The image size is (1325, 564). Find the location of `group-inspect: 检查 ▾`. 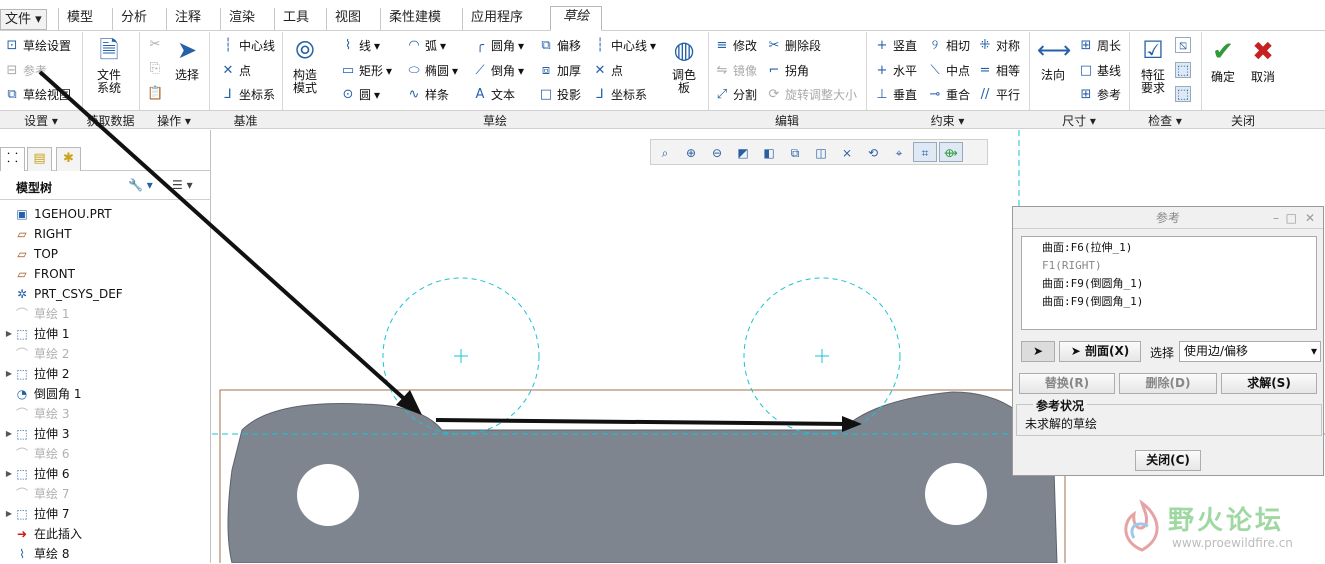

group-inspect: 检查 ▾ is located at coordinates (1165, 120).